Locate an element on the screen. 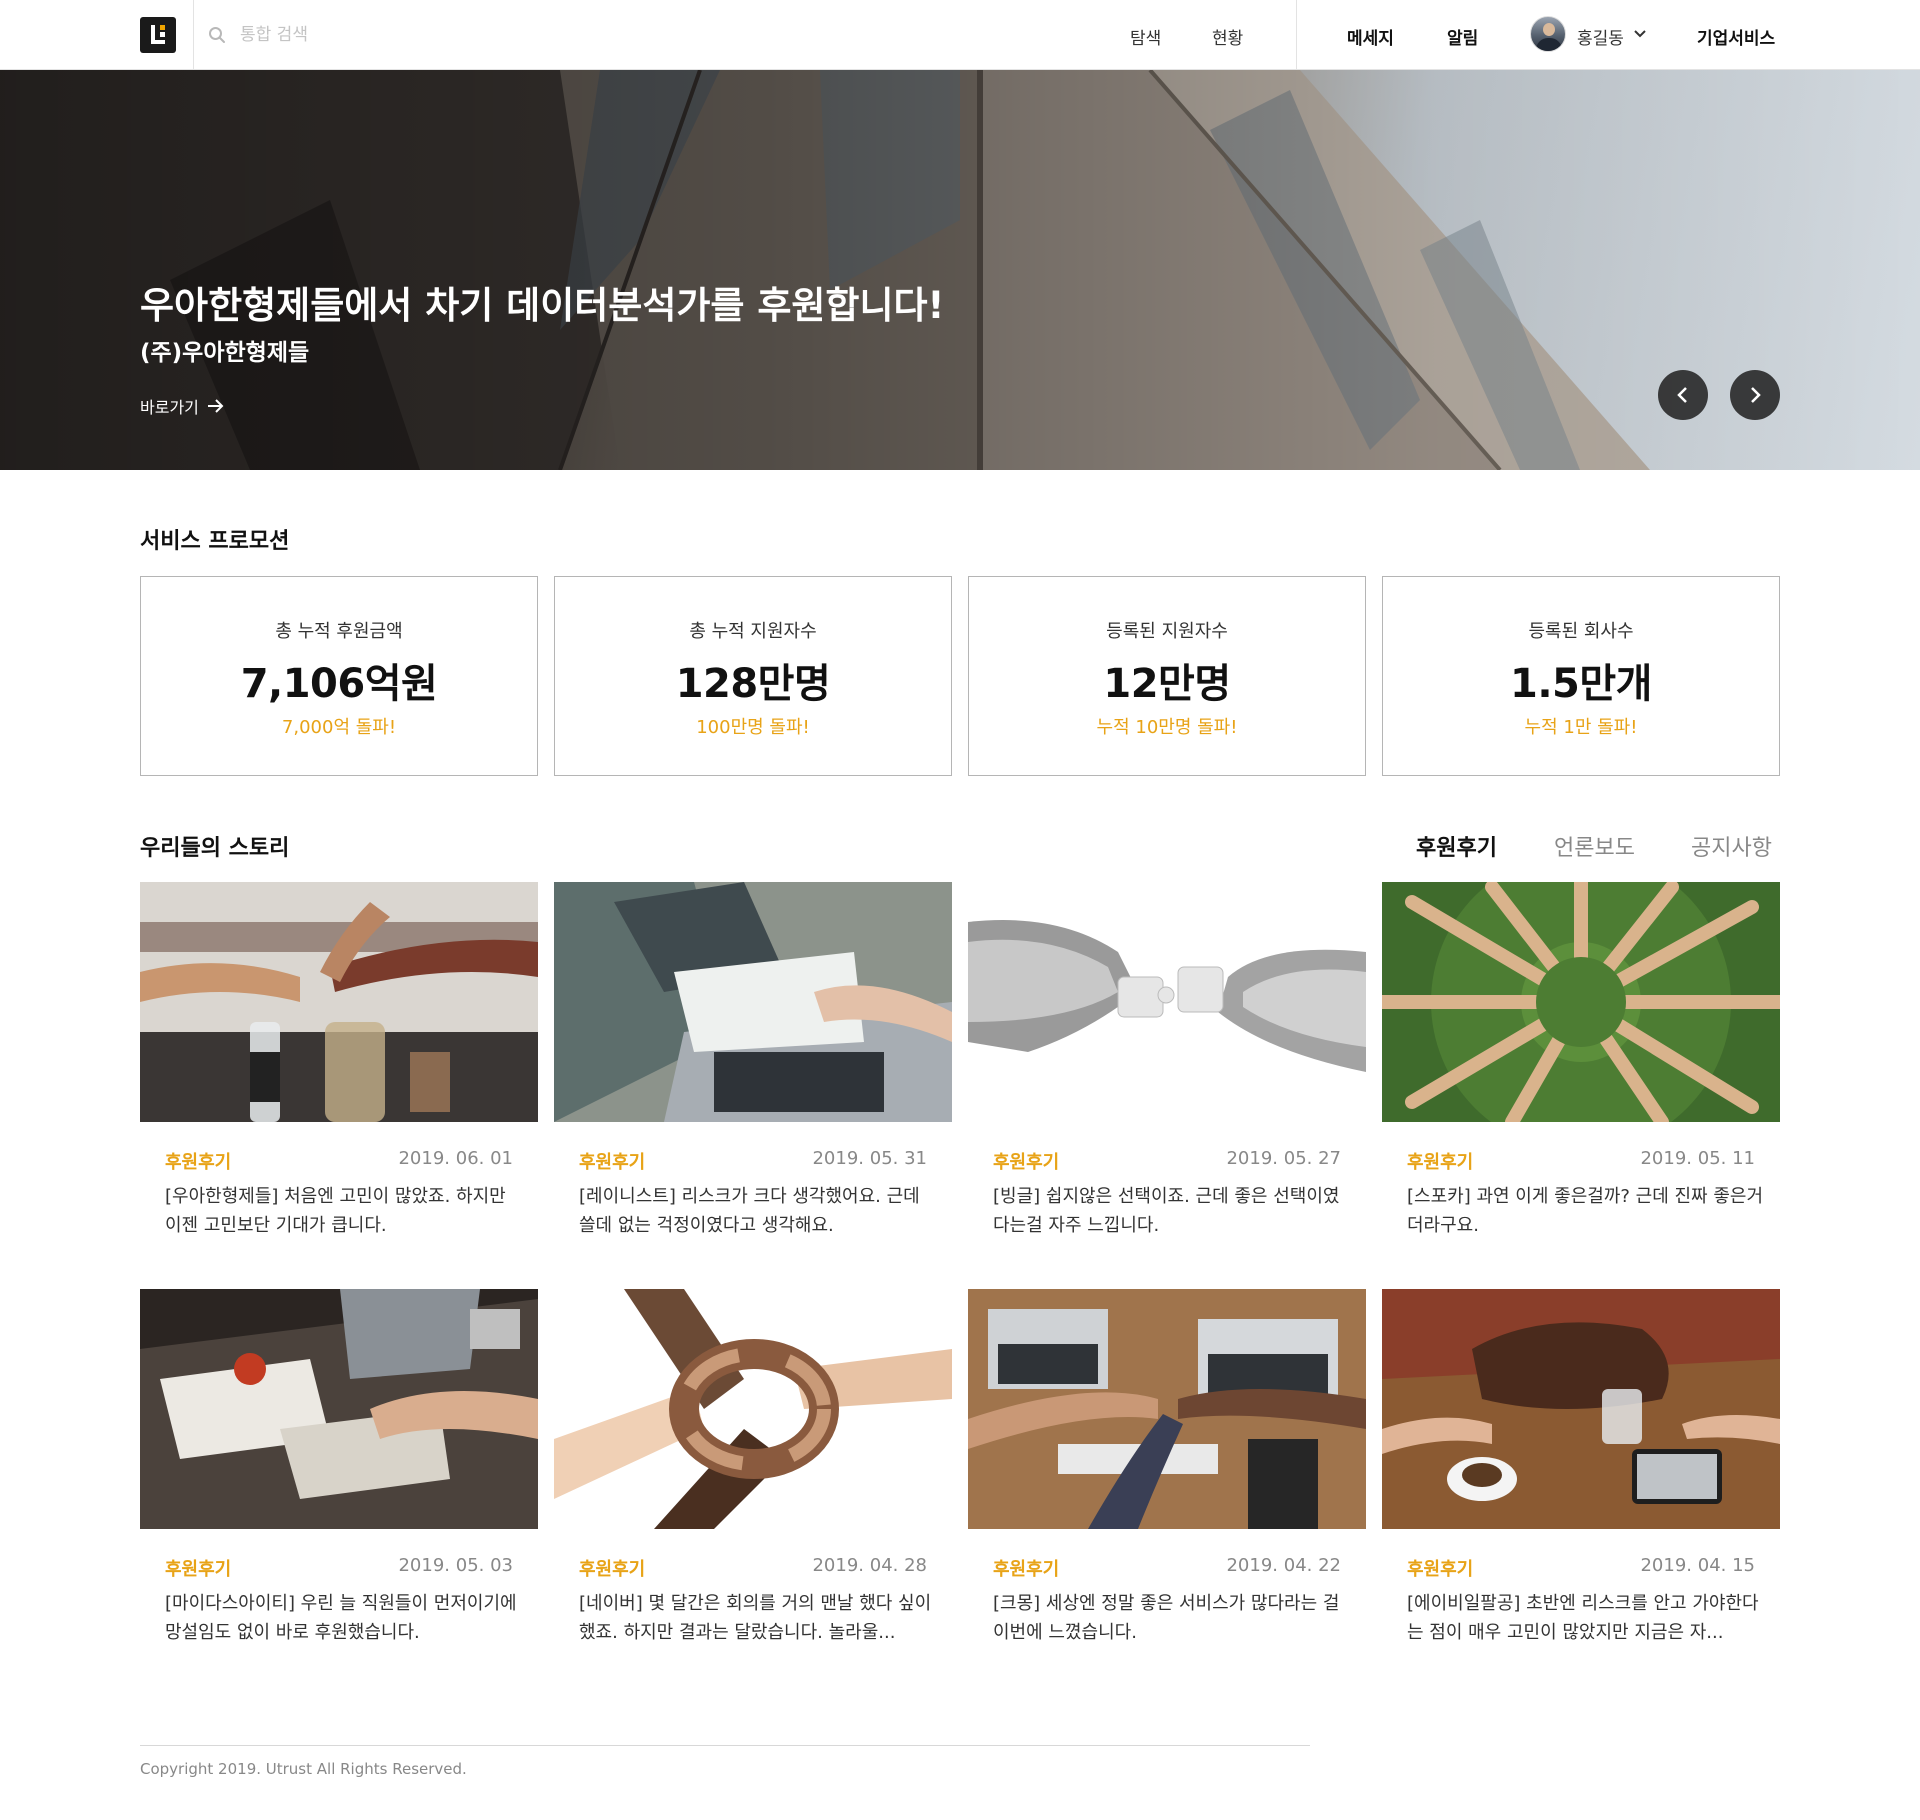 The width and height of the screenshot is (1920, 1820). stat-value: 7,106억원 is located at coordinates (339, 684).